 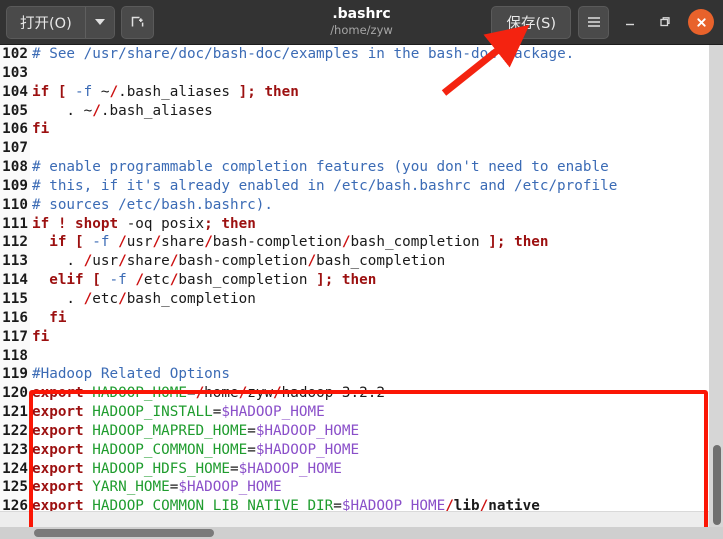 What do you see at coordinates (717, 485) in the screenshot?
I see `vertical-scrollbar-thumb` at bounding box center [717, 485].